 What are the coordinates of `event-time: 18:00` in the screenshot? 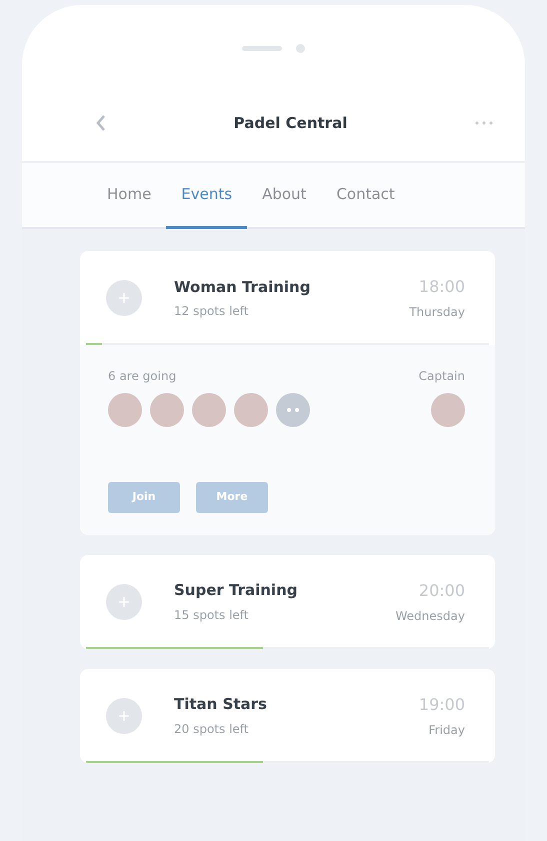 It's located at (441, 287).